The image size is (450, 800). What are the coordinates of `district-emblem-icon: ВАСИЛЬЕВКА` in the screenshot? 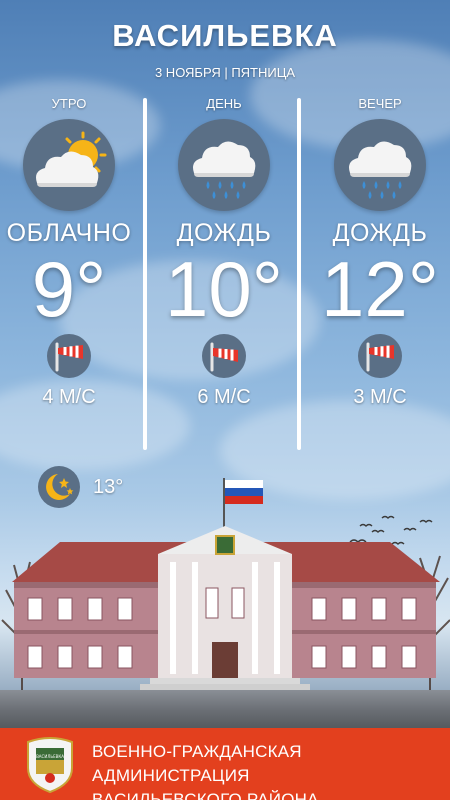 It's located at (50, 764).